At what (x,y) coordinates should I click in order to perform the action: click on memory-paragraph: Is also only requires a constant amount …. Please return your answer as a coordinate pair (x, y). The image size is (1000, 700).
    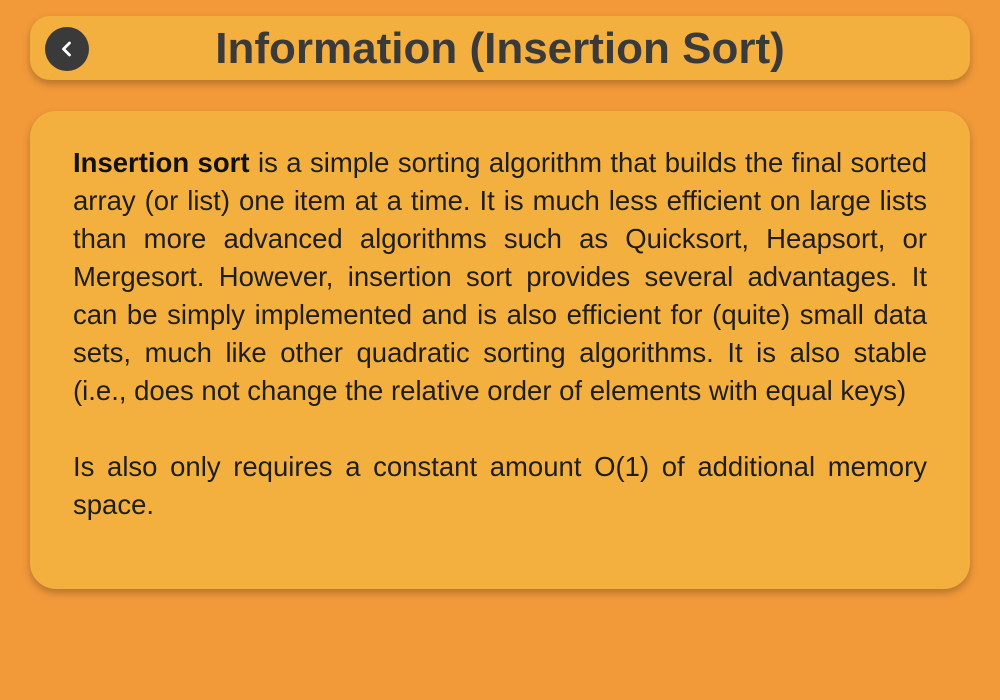
    Looking at the image, I should click on (500, 485).